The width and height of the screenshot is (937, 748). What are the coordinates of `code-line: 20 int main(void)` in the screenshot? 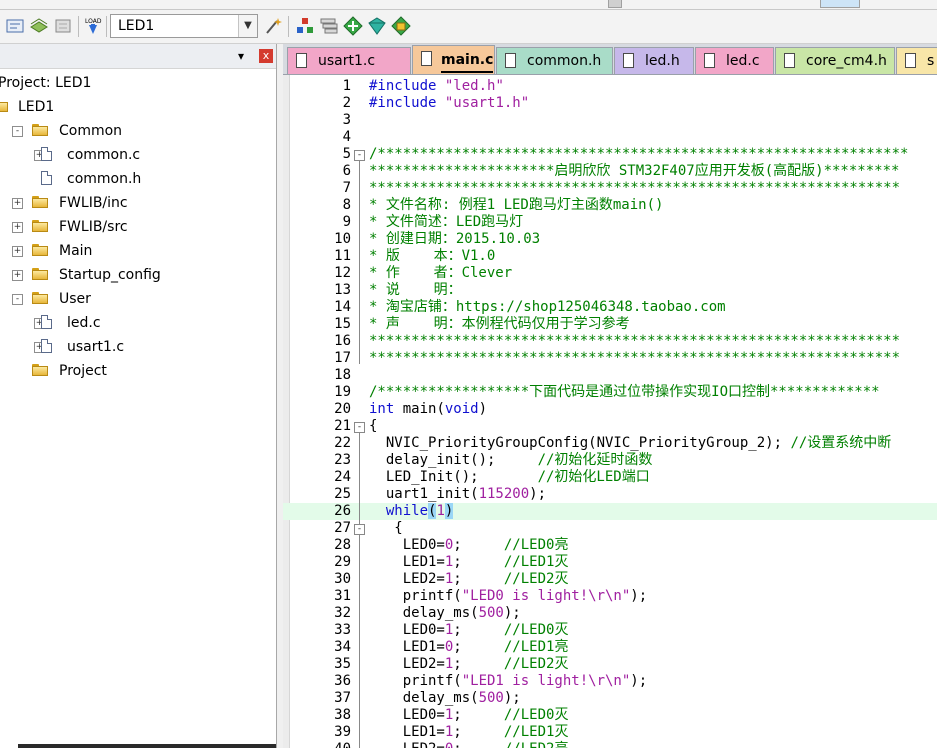 It's located at (610, 409).